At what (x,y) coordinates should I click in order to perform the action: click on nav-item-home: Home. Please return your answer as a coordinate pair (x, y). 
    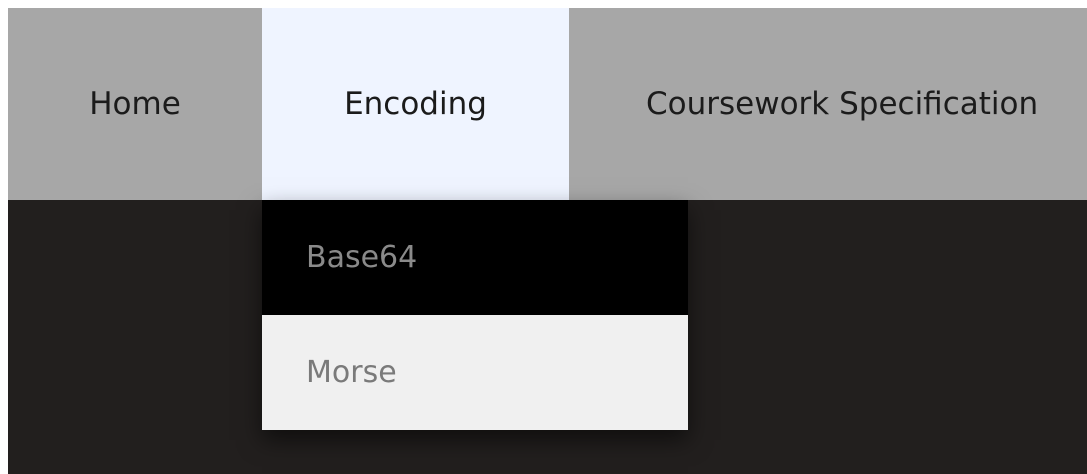
    Looking at the image, I should click on (135, 104).